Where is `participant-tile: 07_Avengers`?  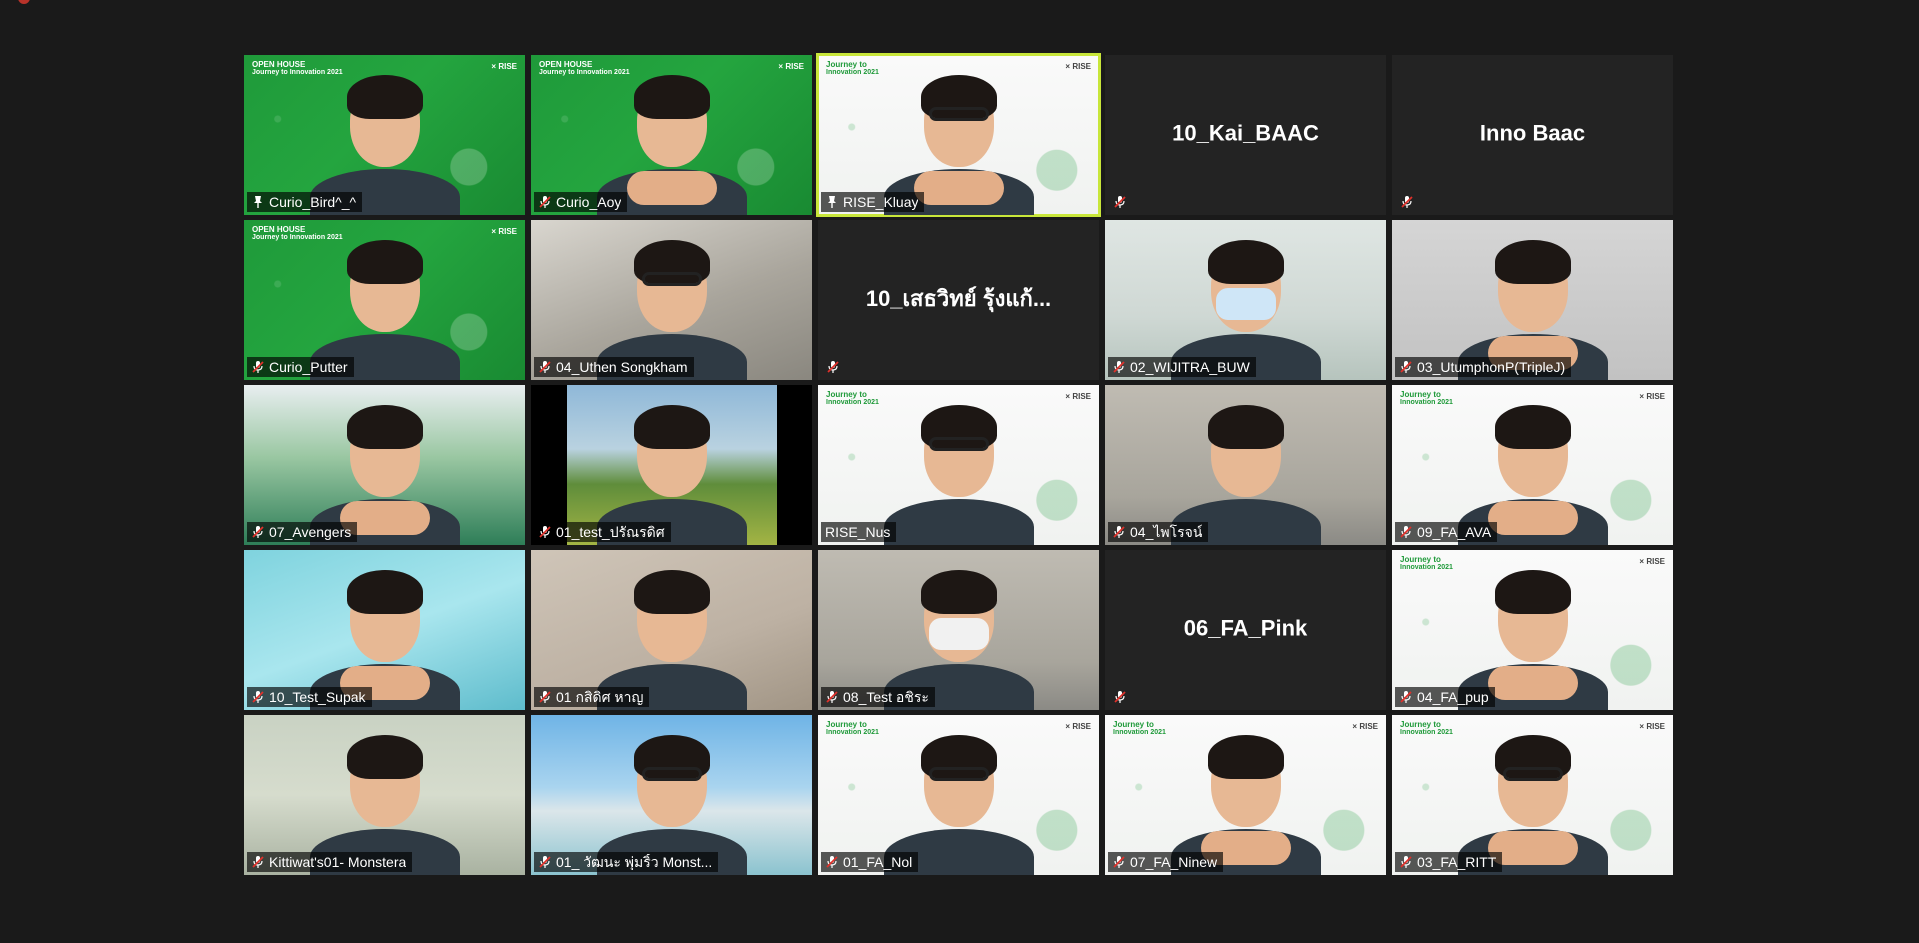 participant-tile: 07_Avengers is located at coordinates (384, 465).